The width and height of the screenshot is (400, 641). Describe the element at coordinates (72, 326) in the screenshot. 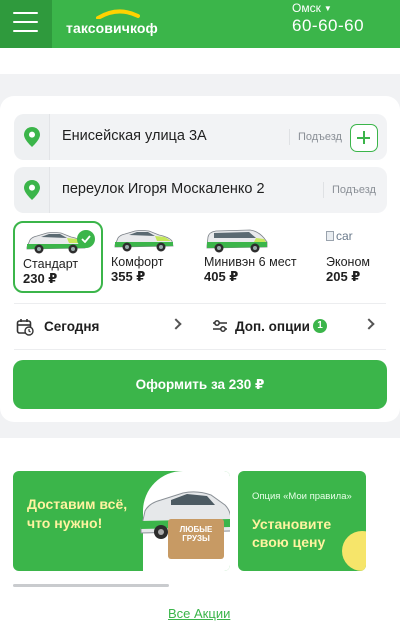

I see `date-label: Сегодня` at that location.